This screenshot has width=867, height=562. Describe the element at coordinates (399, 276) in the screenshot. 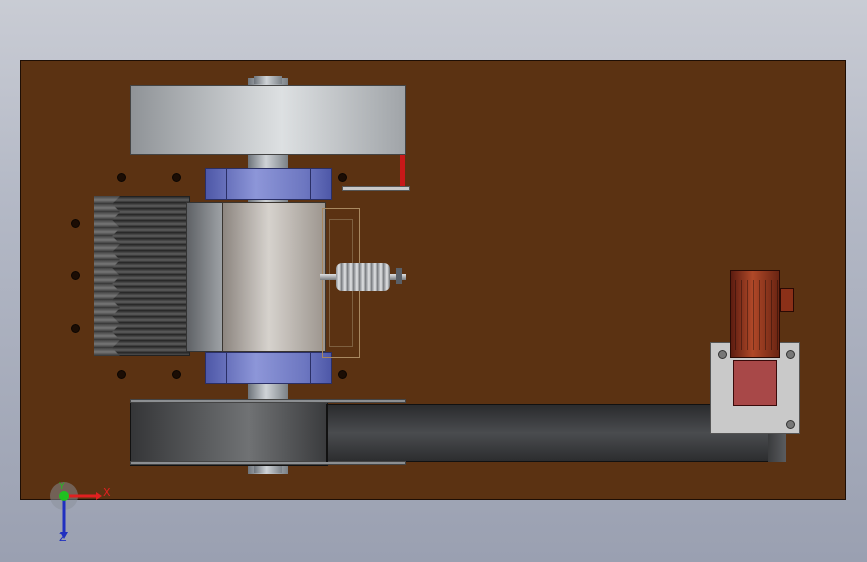

I see `screw-nut` at that location.